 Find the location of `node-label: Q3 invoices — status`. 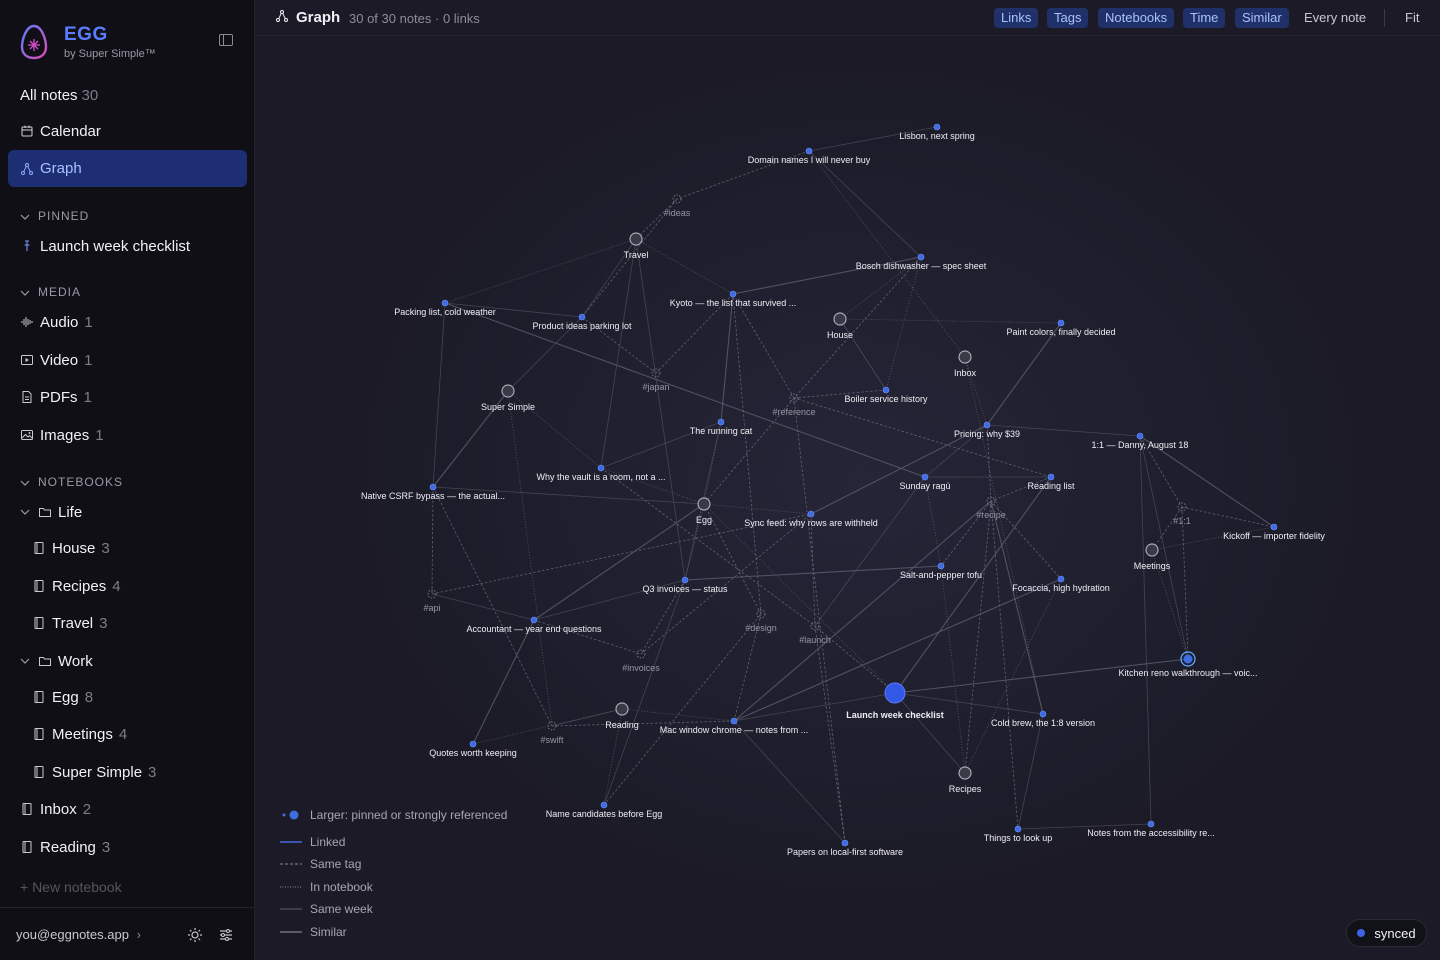

node-label: Q3 invoices — status is located at coordinates (685, 589).